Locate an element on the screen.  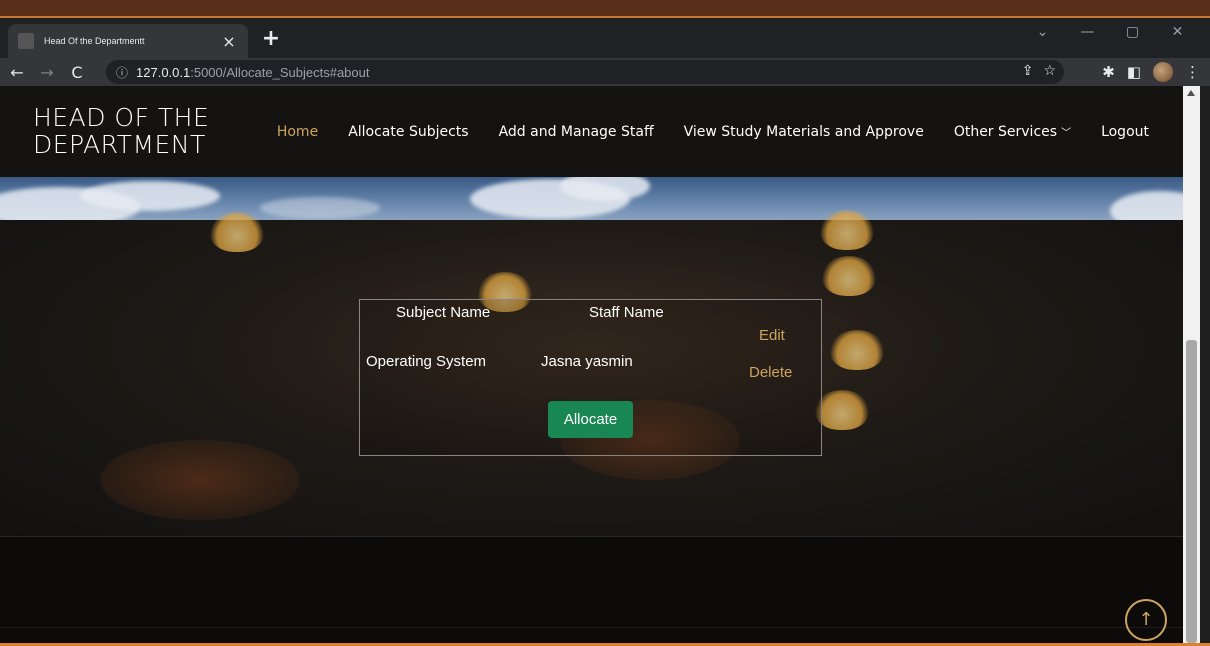
url-path: :5000/Allocate_Subjects#about is located at coordinates (280, 72).